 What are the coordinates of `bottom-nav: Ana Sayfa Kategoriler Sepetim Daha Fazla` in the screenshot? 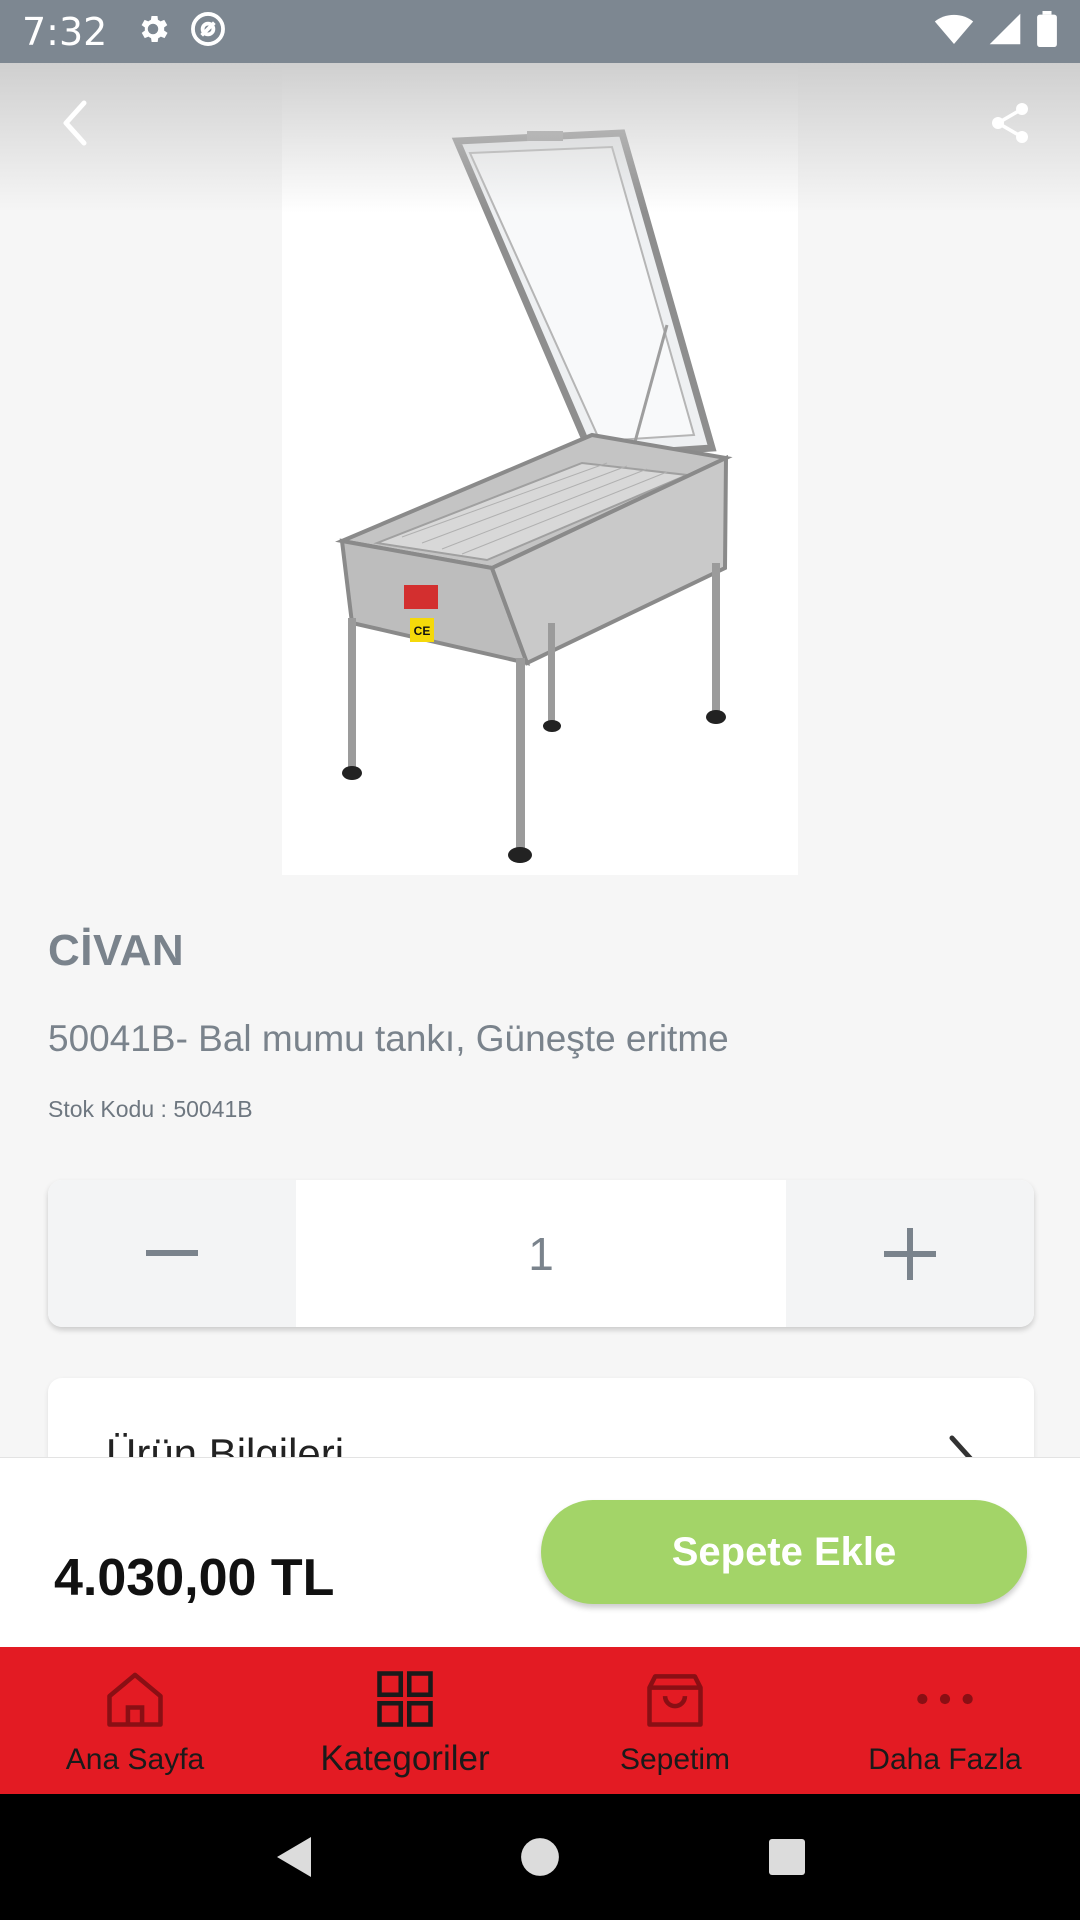 It's located at (540, 1720).